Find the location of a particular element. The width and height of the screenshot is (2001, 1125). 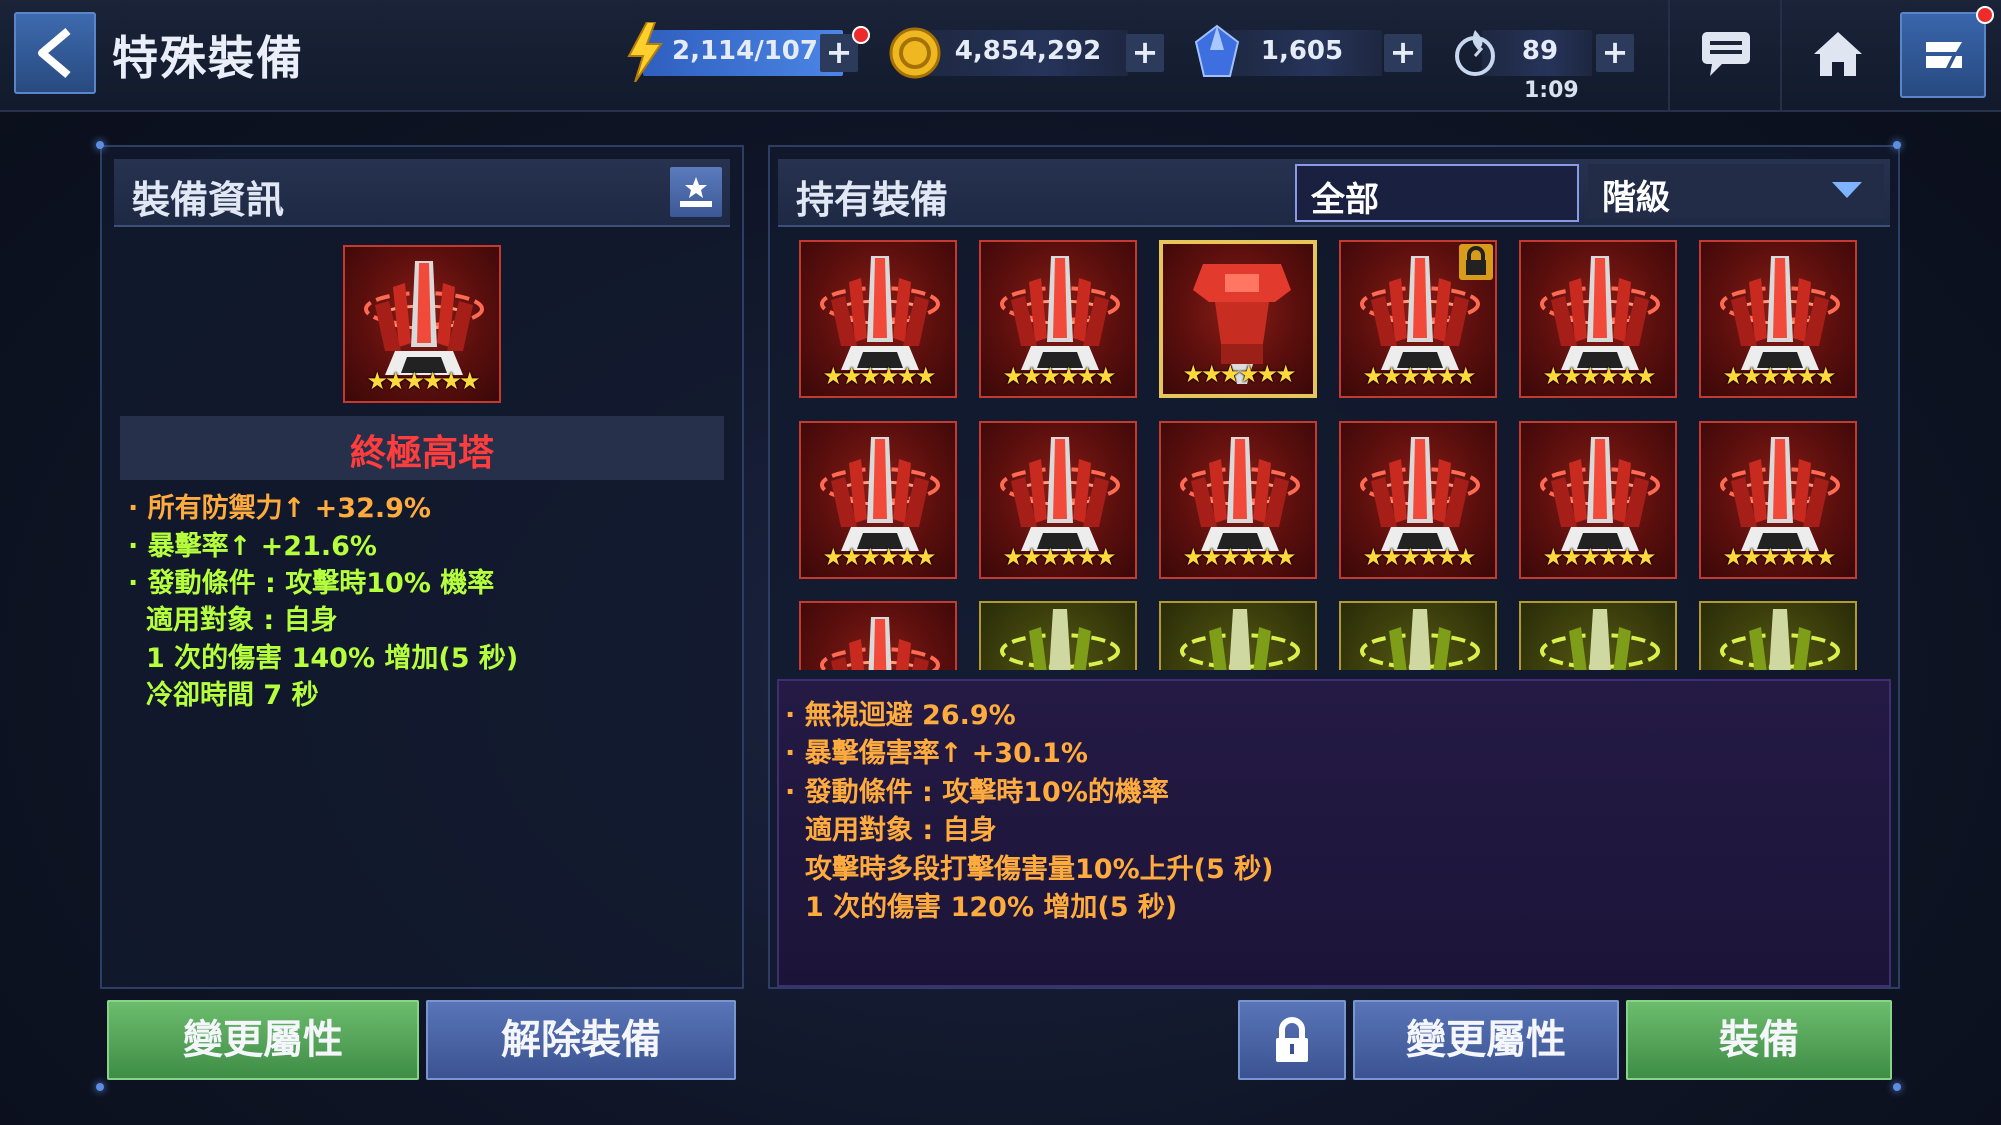

detail-damage-increase: 1 次的傷害 120% 增加(5 秒) is located at coordinates (991, 907).